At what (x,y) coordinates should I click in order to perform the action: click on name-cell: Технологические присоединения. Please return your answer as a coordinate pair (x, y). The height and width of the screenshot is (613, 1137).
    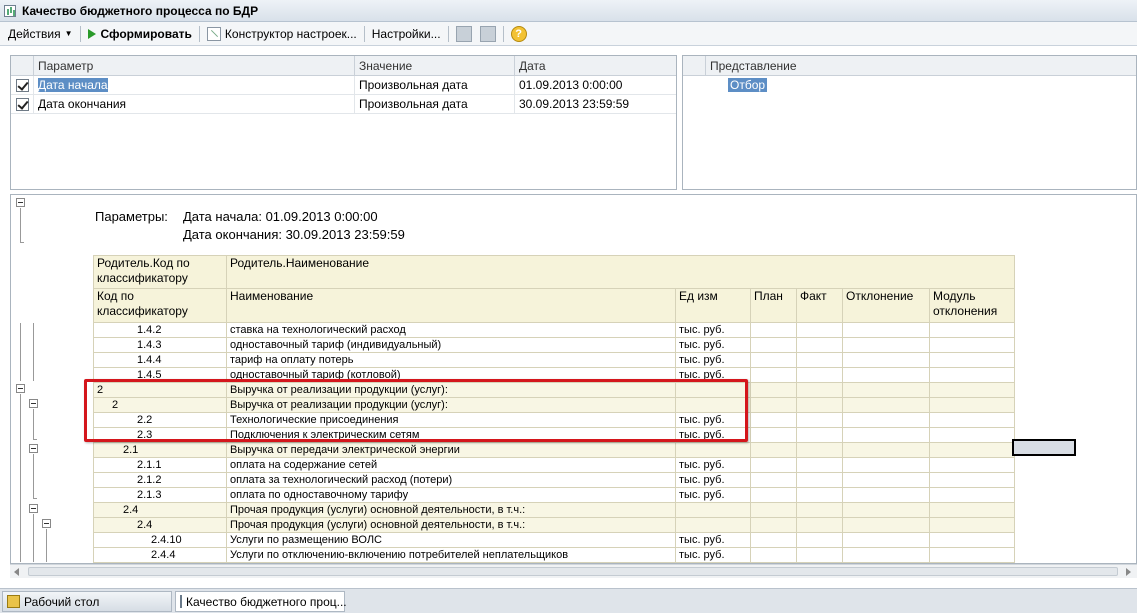
    Looking at the image, I should click on (451, 420).